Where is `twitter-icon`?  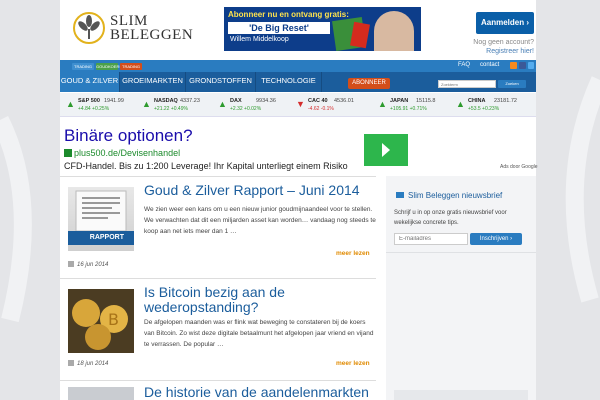
twitter-icon is located at coordinates (531, 65).